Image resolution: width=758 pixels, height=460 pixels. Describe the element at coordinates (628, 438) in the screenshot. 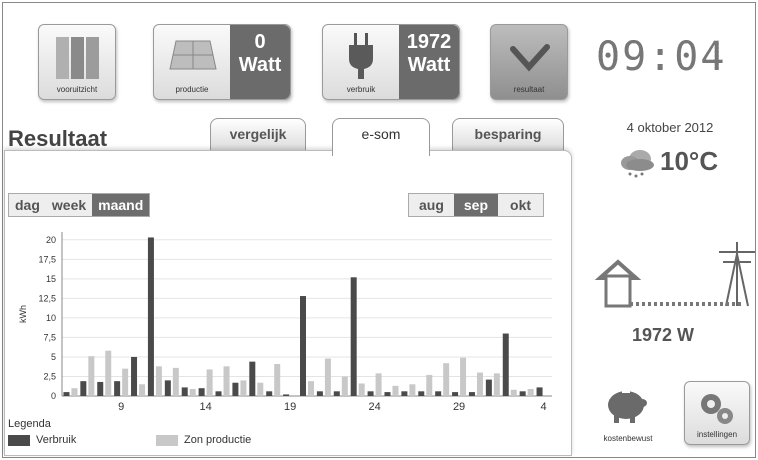

I see `kostenbewust-label: kostenbewust` at that location.